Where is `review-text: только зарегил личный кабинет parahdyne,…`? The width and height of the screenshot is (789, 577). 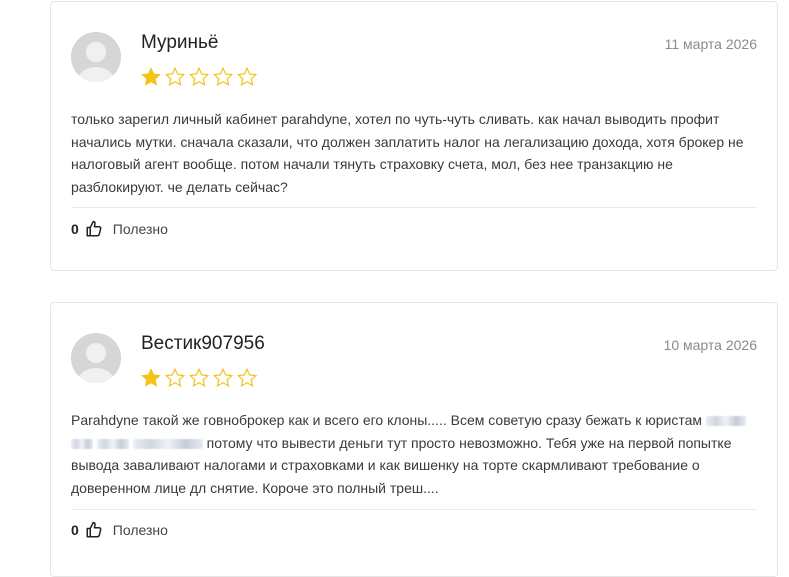
review-text: только зарегил личный кабинет parahdyne,… is located at coordinates (407, 153).